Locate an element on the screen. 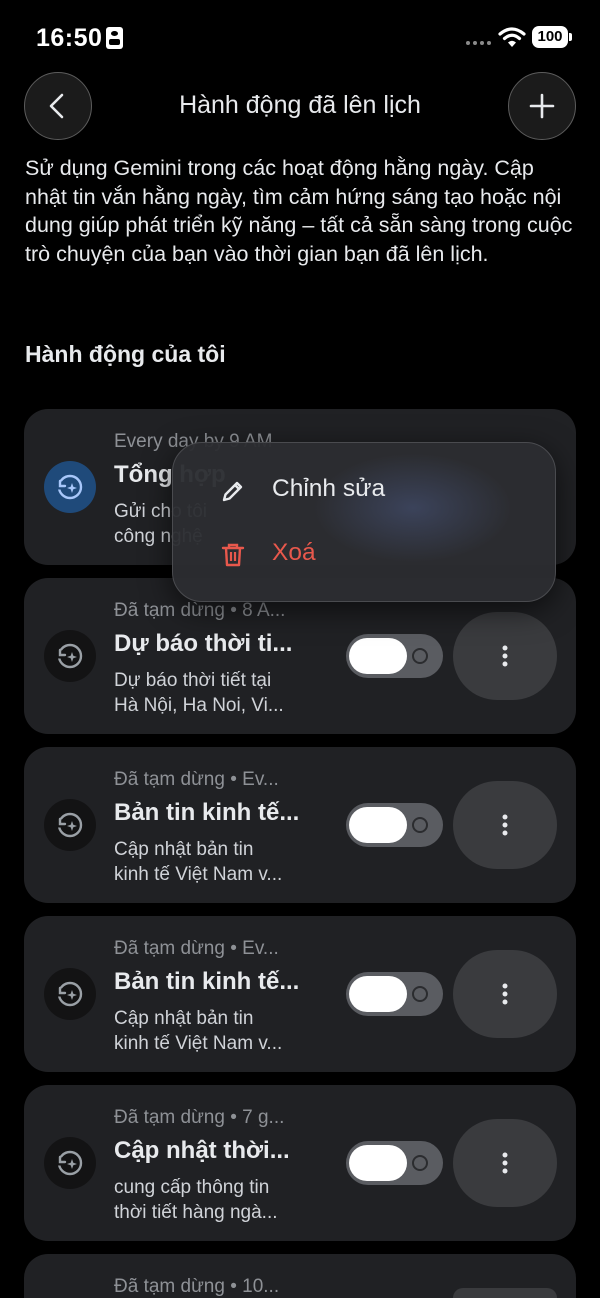 This screenshot has width=600, height=1298. context-menu: Chỉnh sửa Xoá is located at coordinates (364, 522).